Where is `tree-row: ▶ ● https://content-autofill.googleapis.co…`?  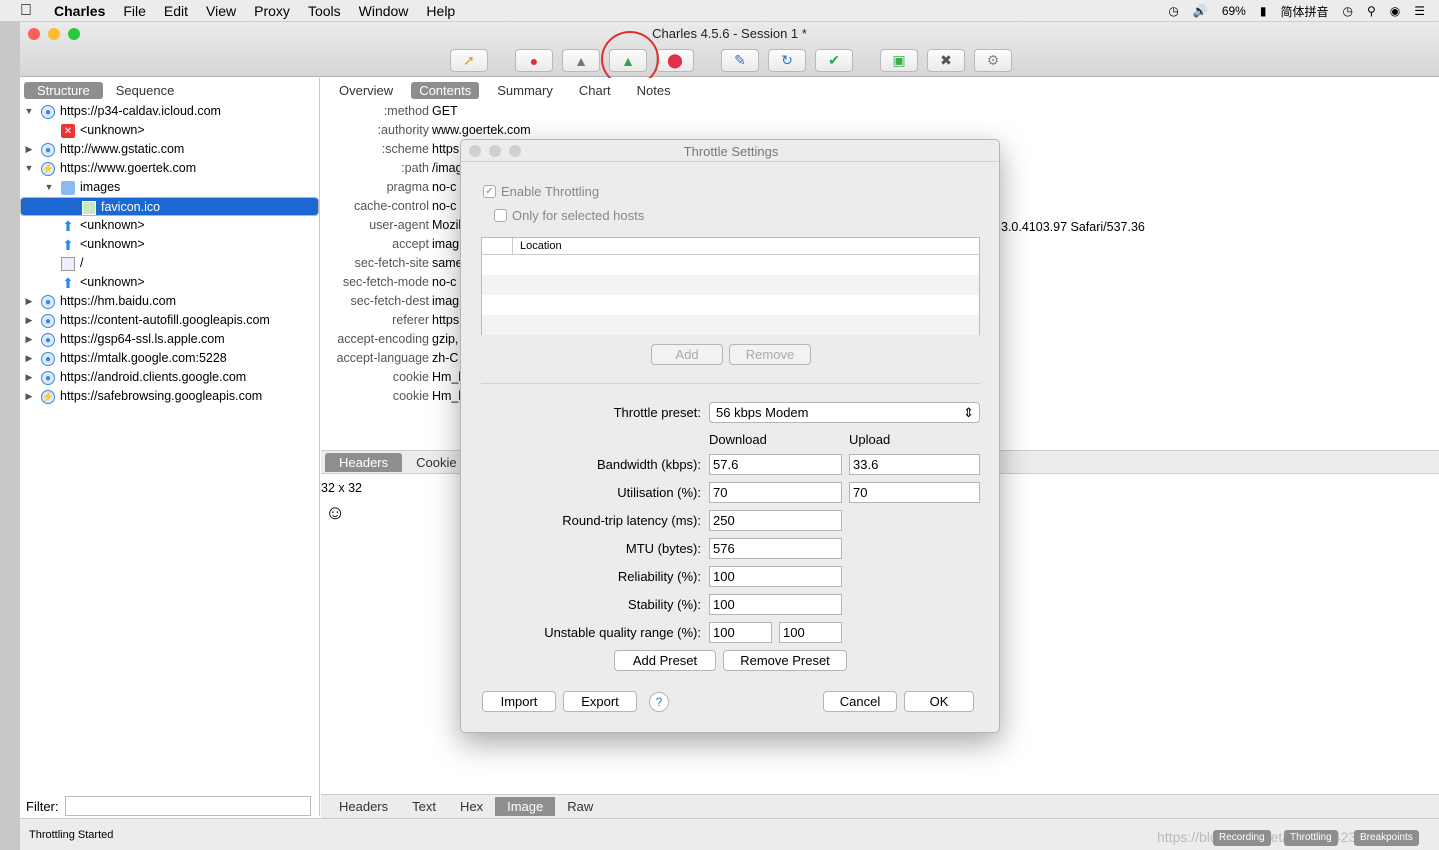 tree-row: ▶ ● https://content-autofill.googleapis.co… is located at coordinates (169, 320).